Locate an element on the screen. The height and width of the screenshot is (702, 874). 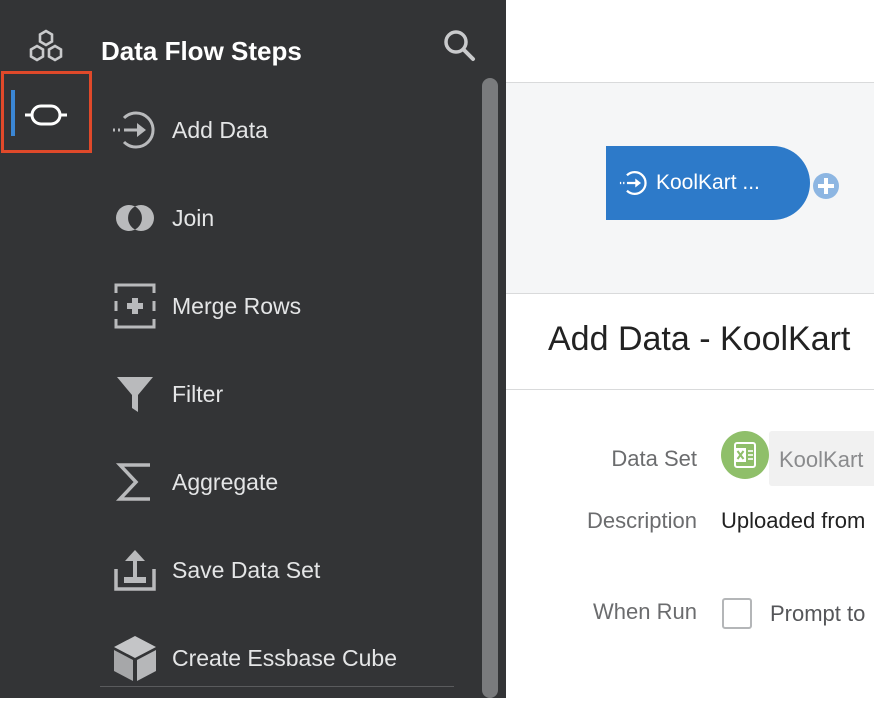
step-label: Create Essbase Cube is located at coordinates (285, 657).